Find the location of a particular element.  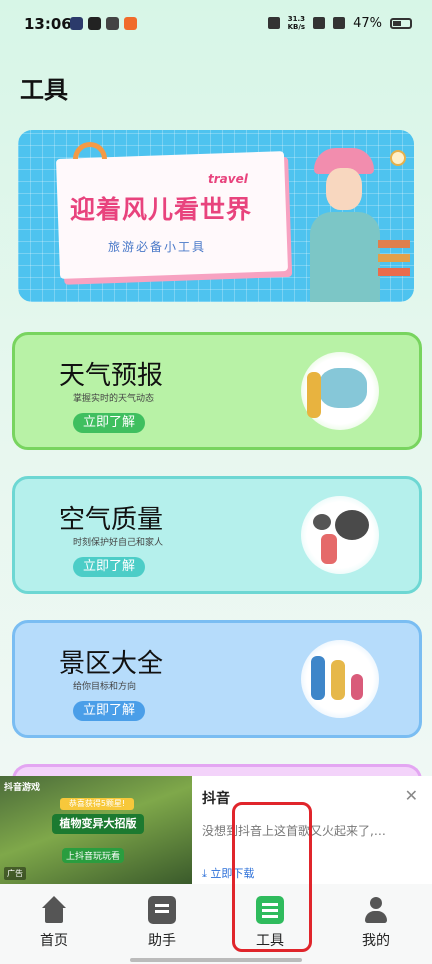

card-description: 掌握实时的天气动态 is located at coordinates (114, 399).